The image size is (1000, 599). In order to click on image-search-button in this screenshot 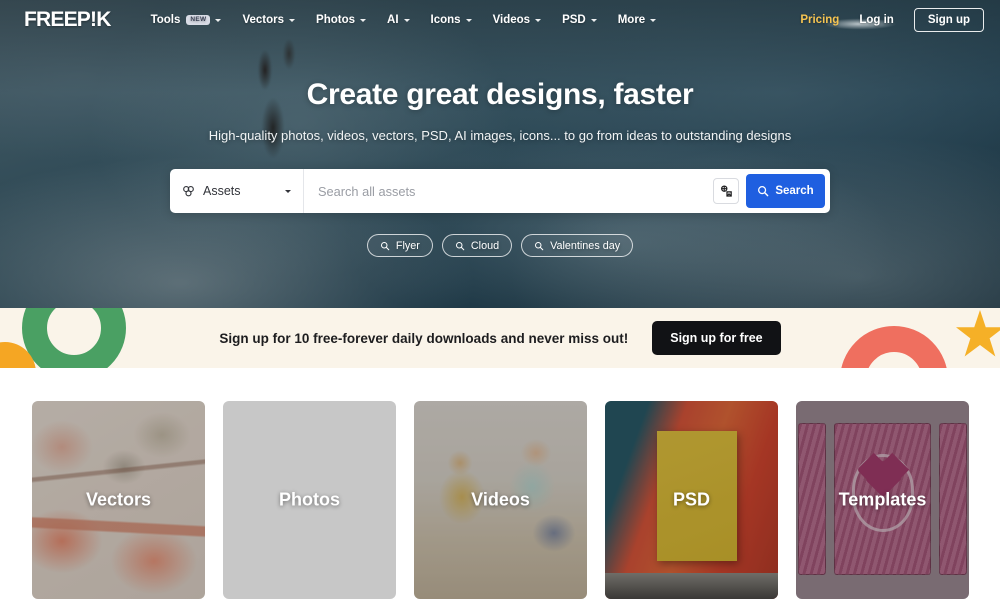, I will do `click(726, 191)`.